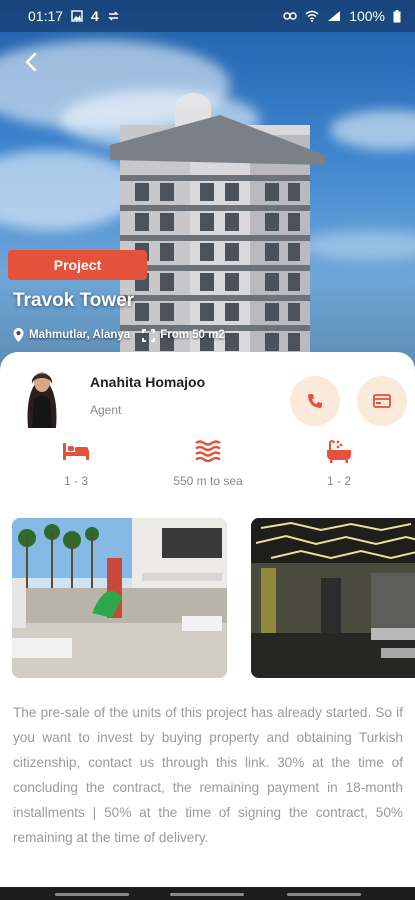 Image resolution: width=415 pixels, height=900 pixels. I want to click on agent-role: Agent, so click(106, 410).